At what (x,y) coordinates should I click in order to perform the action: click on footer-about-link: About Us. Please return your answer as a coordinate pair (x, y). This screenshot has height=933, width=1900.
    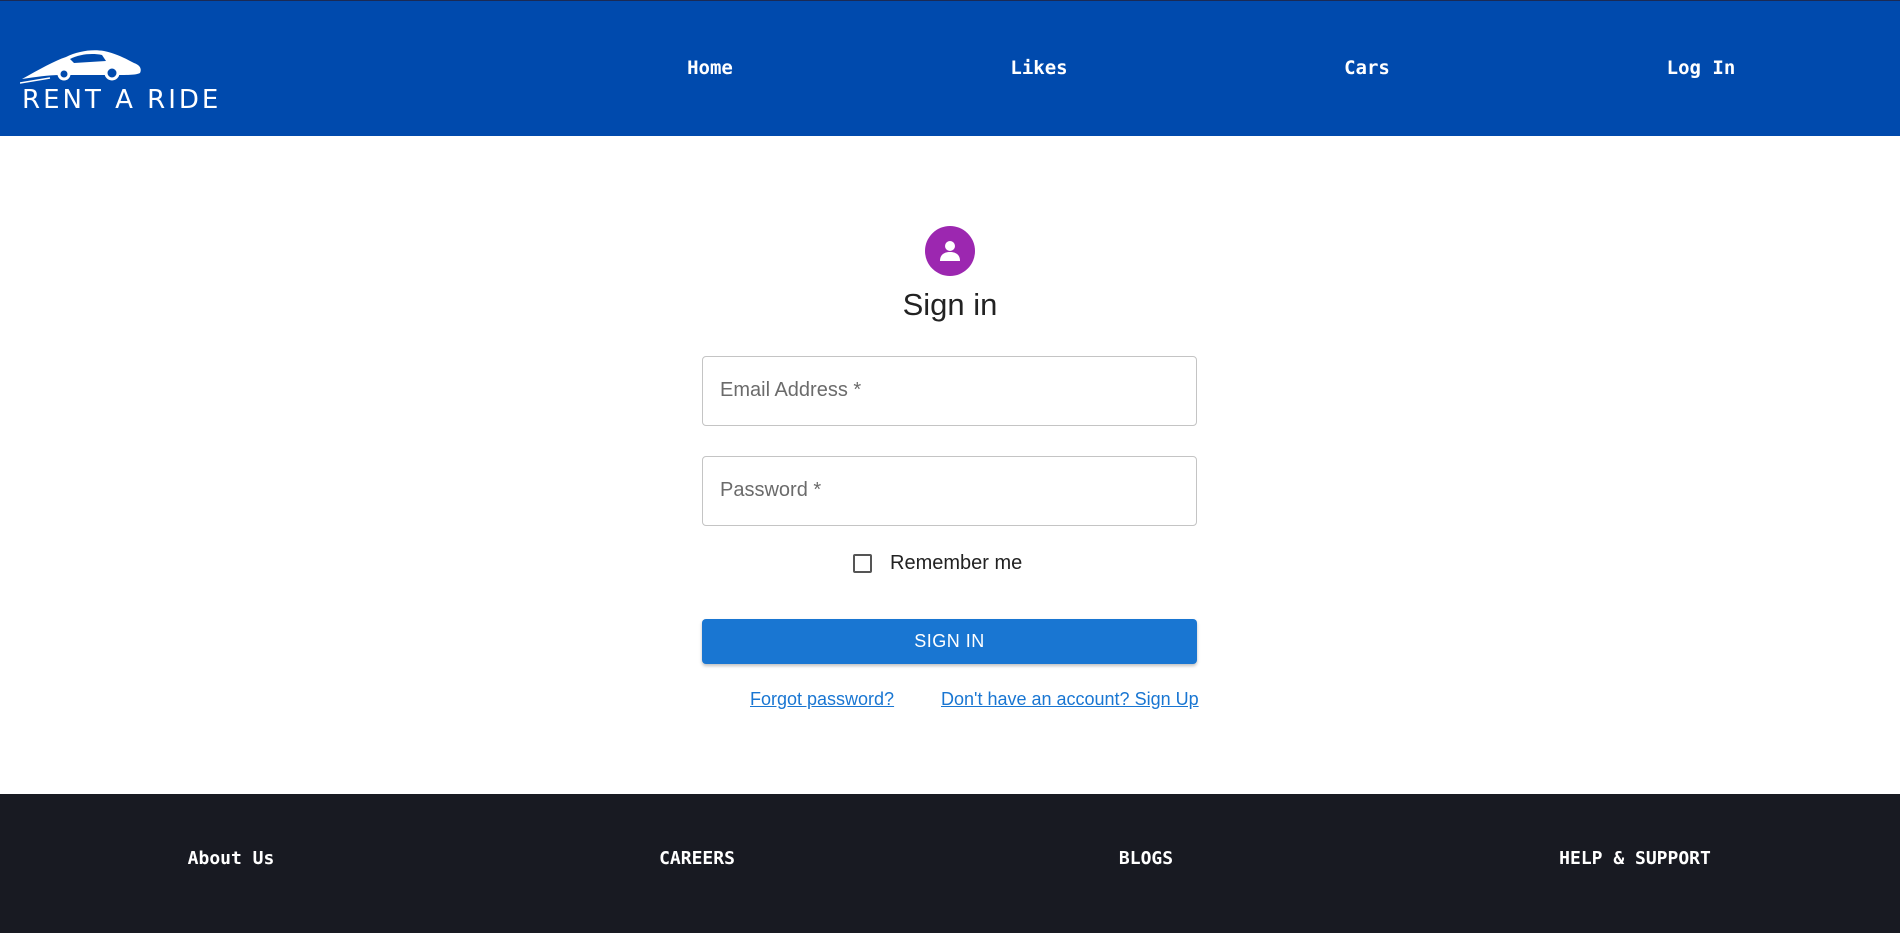
    Looking at the image, I should click on (231, 858).